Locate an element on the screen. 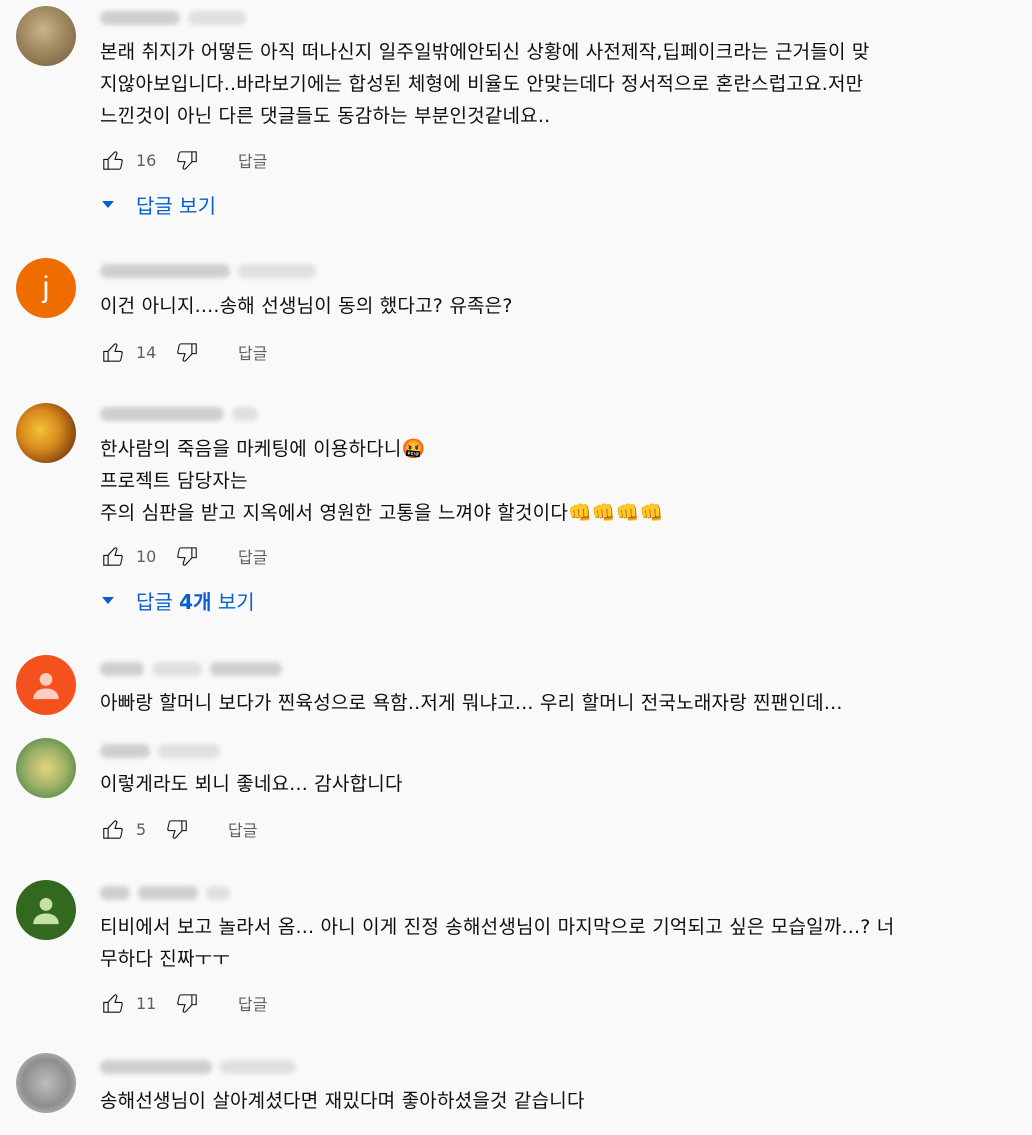  like-count: 5 is located at coordinates (141, 829).